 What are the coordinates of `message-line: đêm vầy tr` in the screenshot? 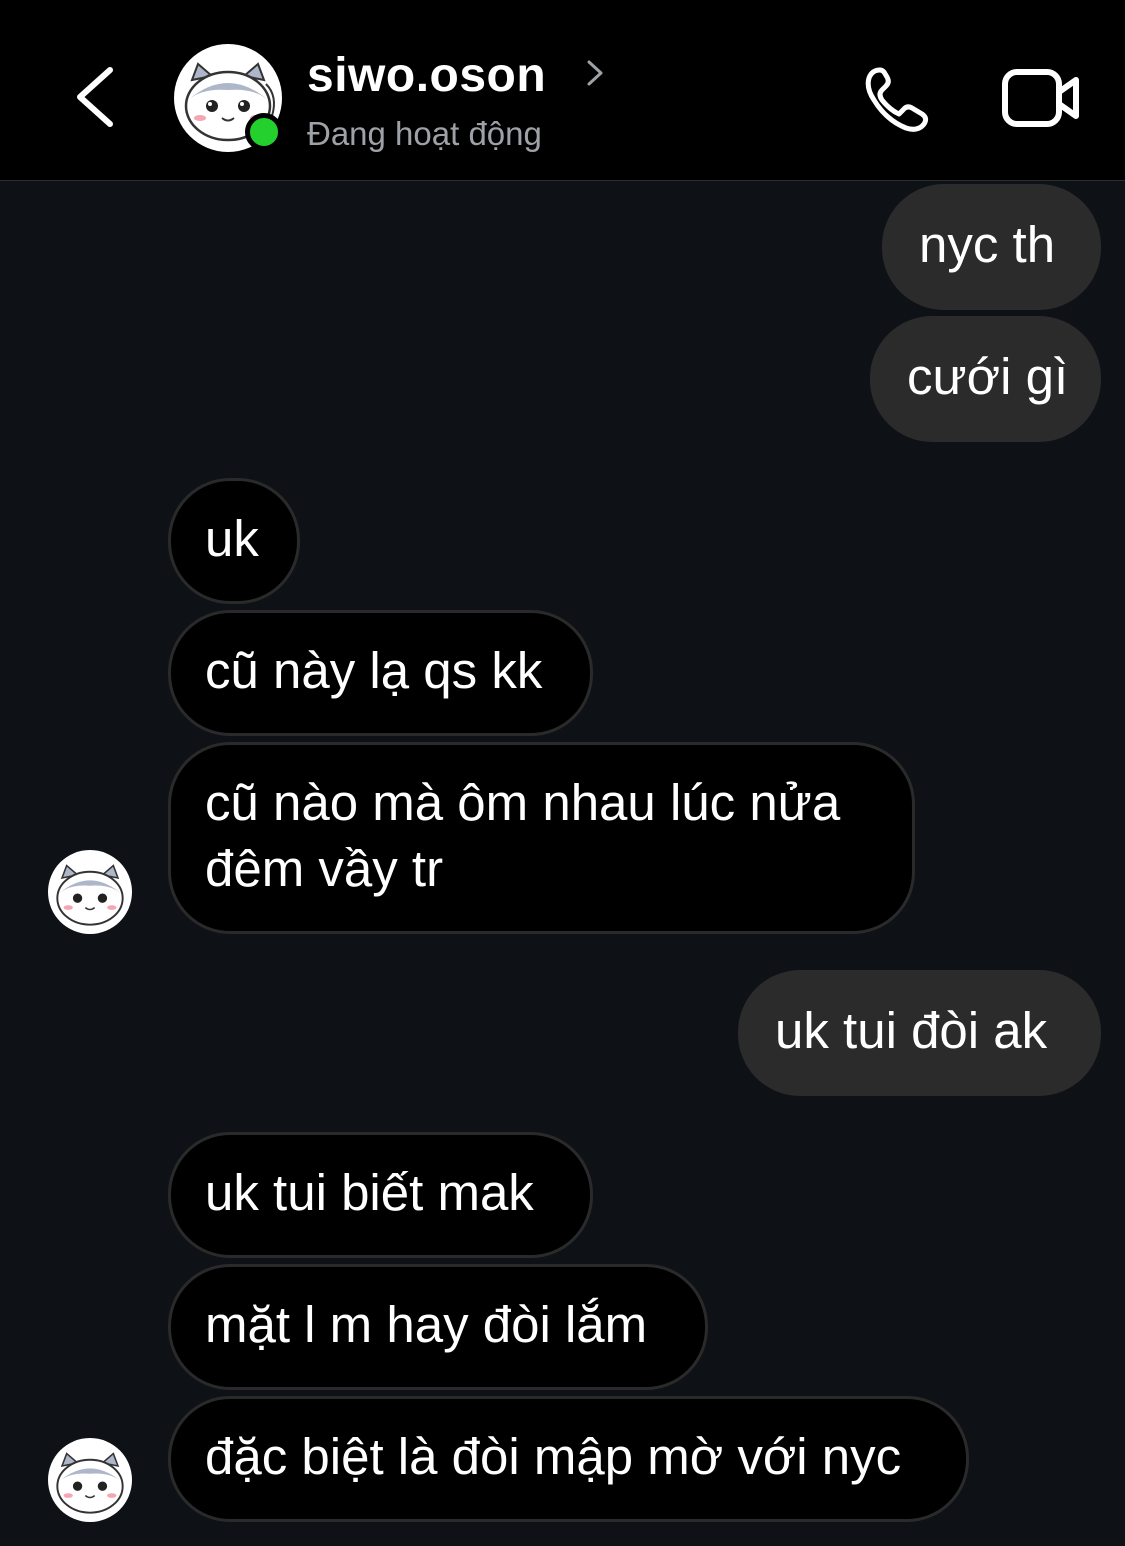 It's located at (324, 868).